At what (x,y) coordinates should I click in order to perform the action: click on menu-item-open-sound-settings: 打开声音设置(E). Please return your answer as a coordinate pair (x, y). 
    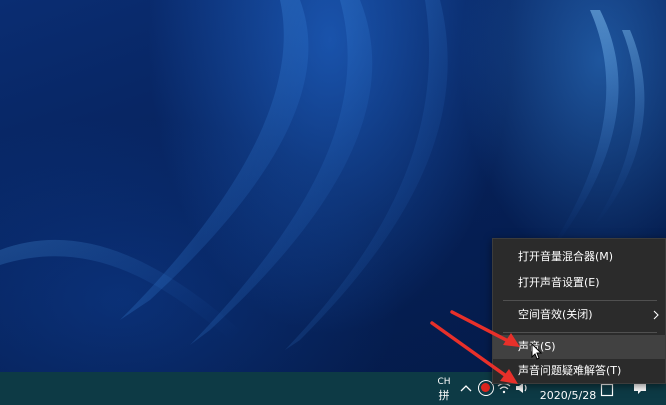
    Looking at the image, I should click on (579, 283).